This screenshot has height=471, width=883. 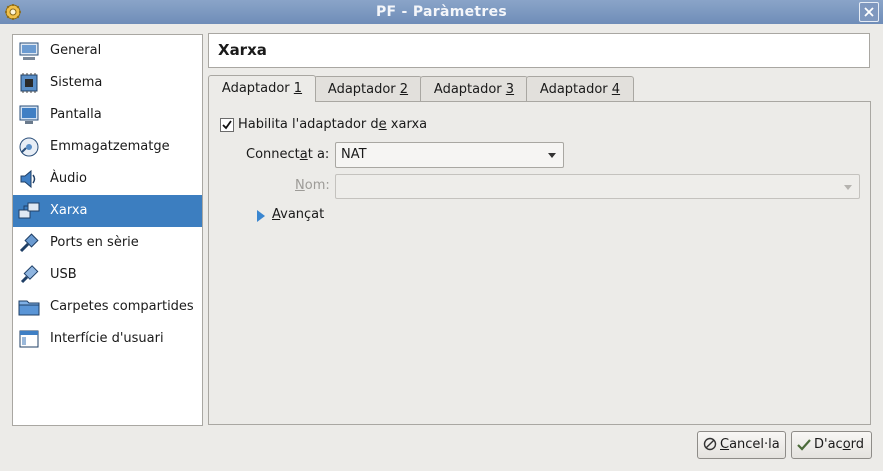 I want to click on sidebar-item-xarxa: Xarxa, so click(x=107, y=211).